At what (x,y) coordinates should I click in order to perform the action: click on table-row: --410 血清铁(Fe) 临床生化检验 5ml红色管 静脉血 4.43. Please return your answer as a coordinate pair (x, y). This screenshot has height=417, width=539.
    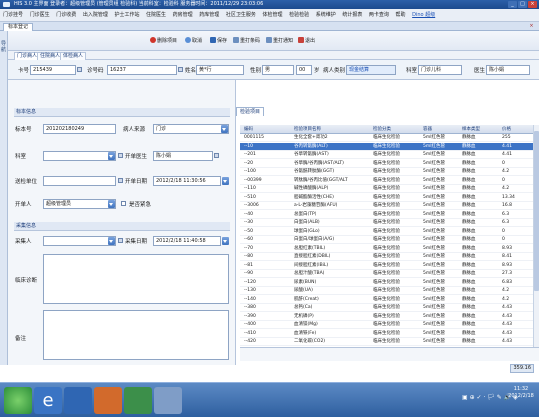
    Looking at the image, I should click on (386, 334).